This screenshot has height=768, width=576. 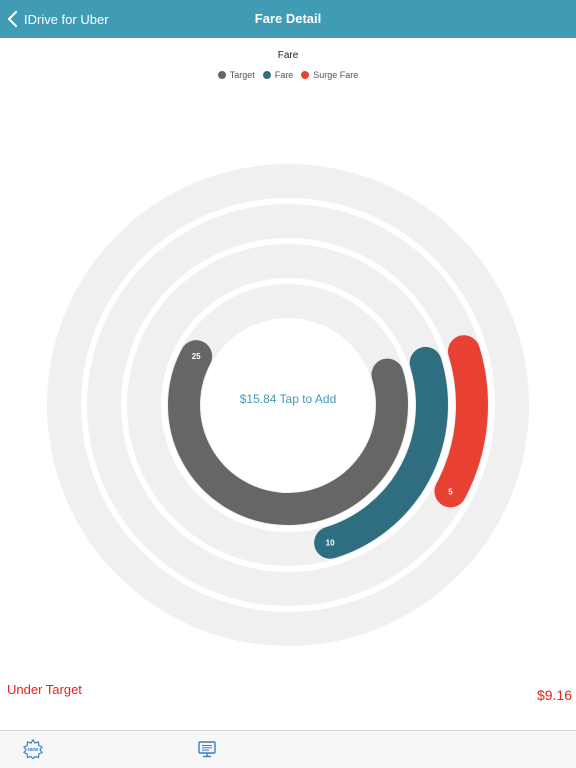 What do you see at coordinates (288, 749) in the screenshot?
I see `tab-bar: NEW` at bounding box center [288, 749].